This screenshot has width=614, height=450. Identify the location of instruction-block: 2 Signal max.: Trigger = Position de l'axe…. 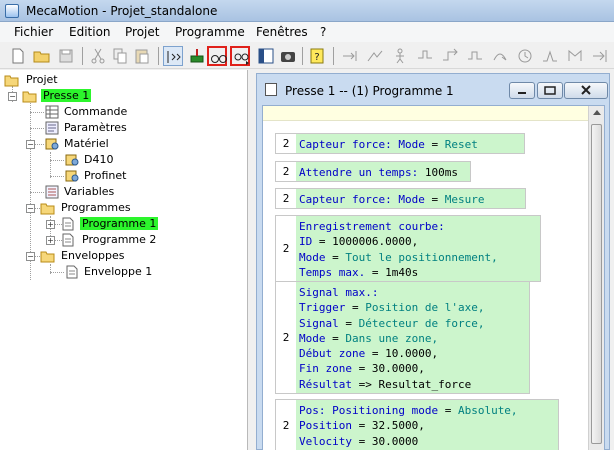
(402, 337).